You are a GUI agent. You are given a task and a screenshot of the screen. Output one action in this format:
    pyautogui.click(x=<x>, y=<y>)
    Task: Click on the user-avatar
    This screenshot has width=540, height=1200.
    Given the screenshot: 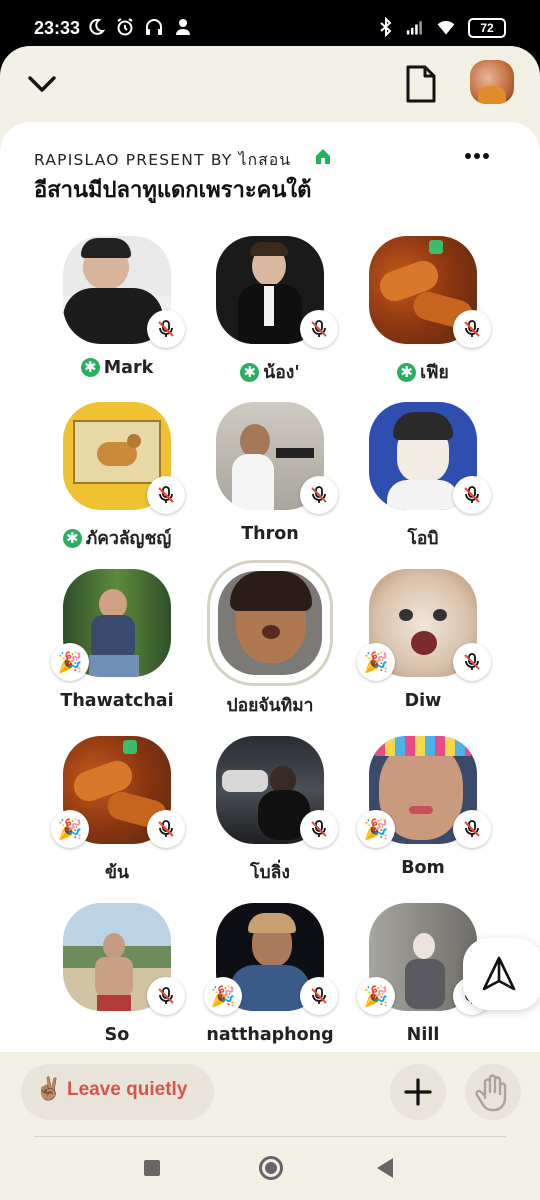 What is the action you would take?
    pyautogui.click(x=492, y=82)
    